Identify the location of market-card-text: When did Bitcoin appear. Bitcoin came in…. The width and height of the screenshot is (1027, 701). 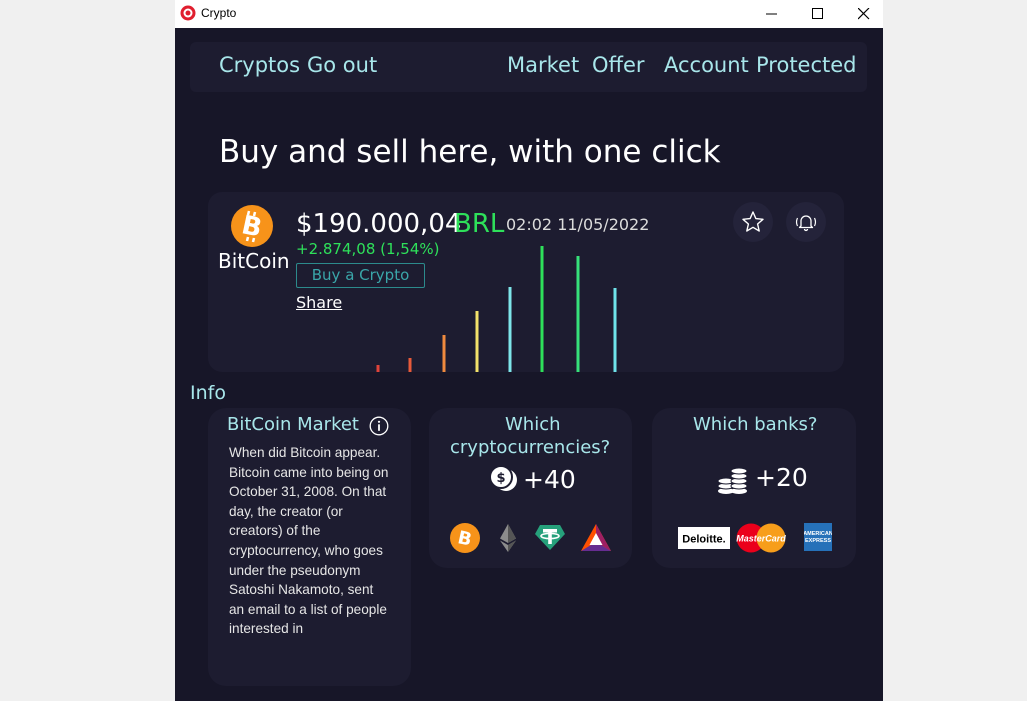
(309, 541).